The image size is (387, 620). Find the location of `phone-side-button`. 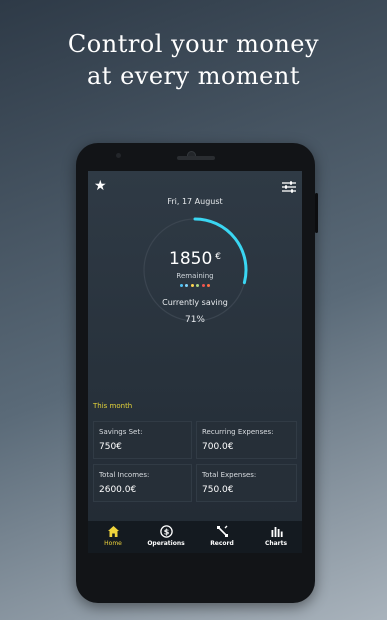

phone-side-button is located at coordinates (316, 213).